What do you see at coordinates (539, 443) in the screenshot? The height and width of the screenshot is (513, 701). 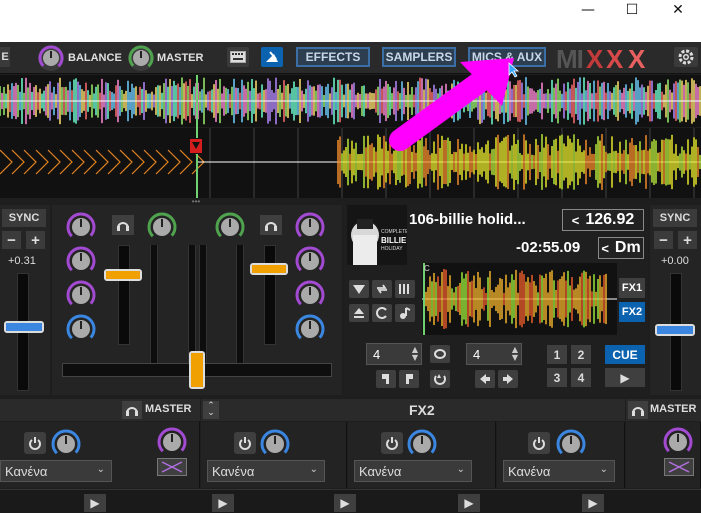 I see `fx2-slot3-power-icon` at bounding box center [539, 443].